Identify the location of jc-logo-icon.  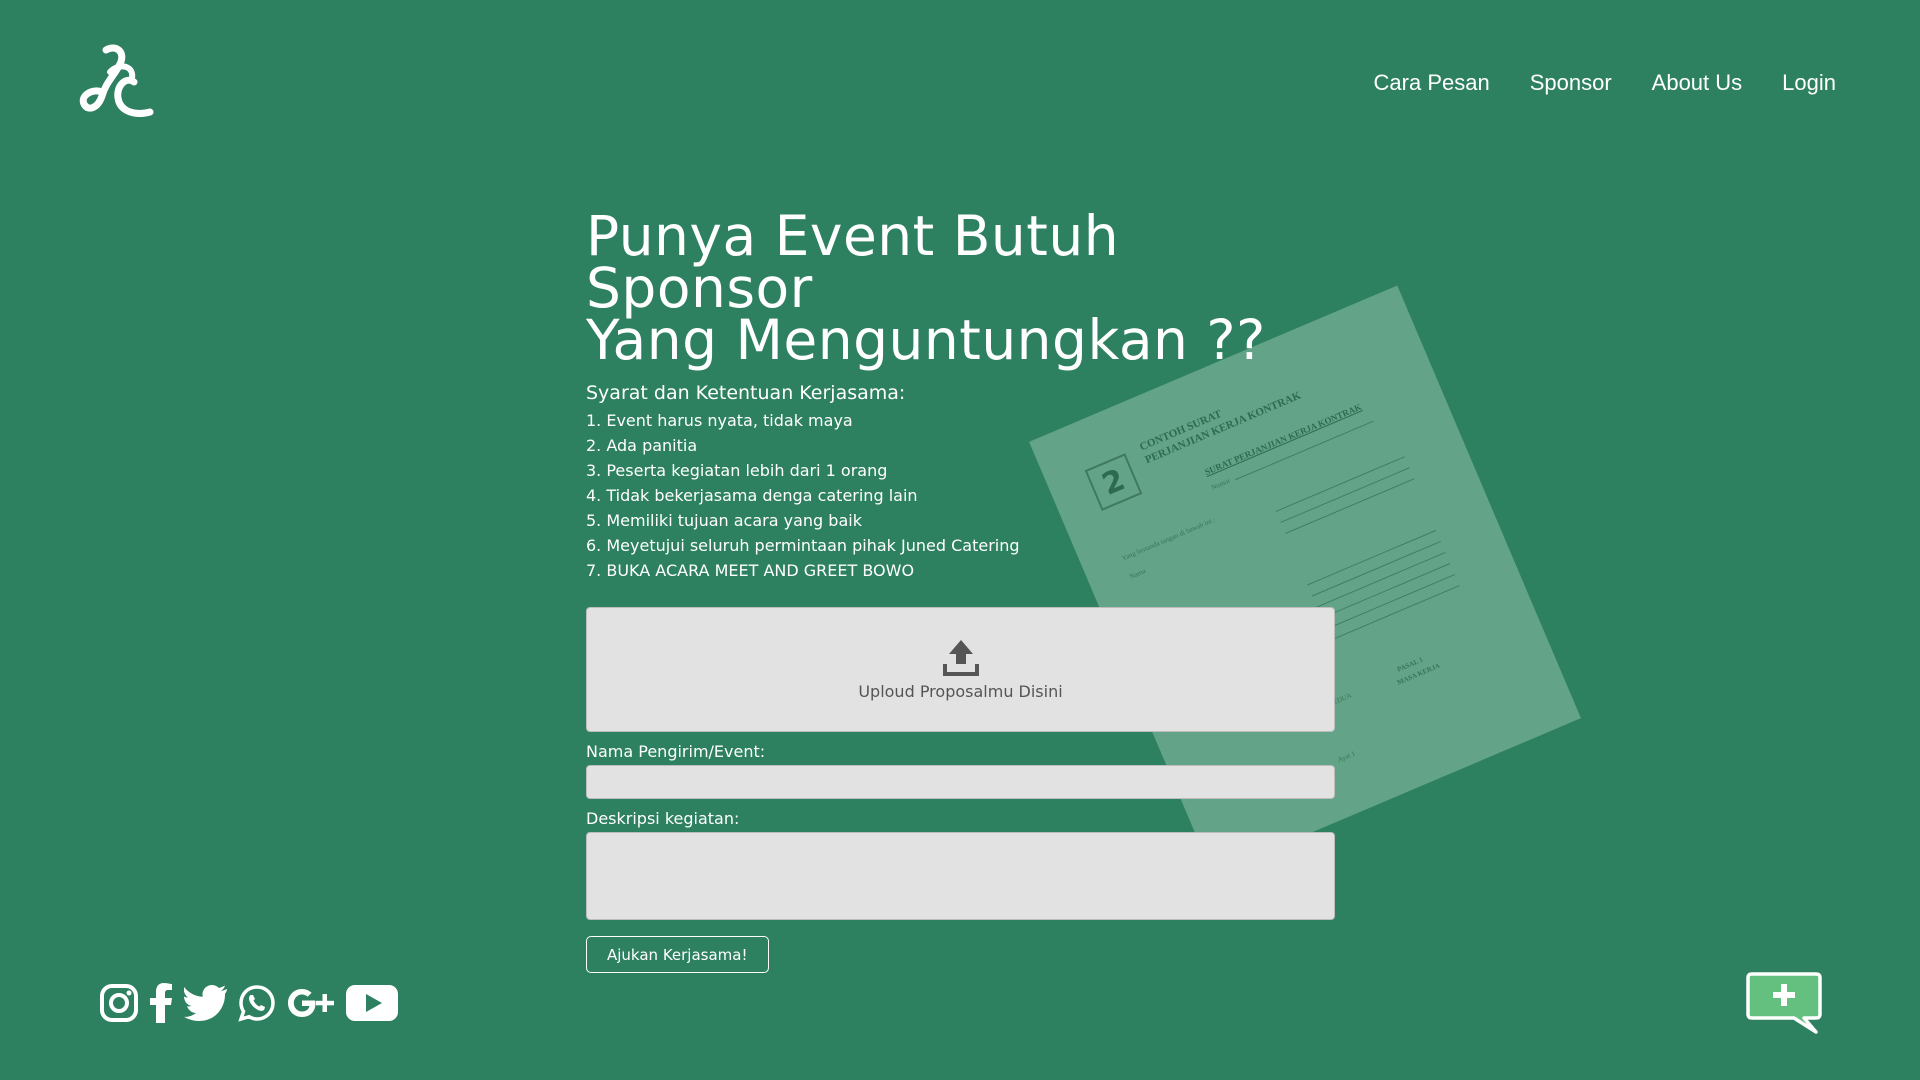
(116, 82).